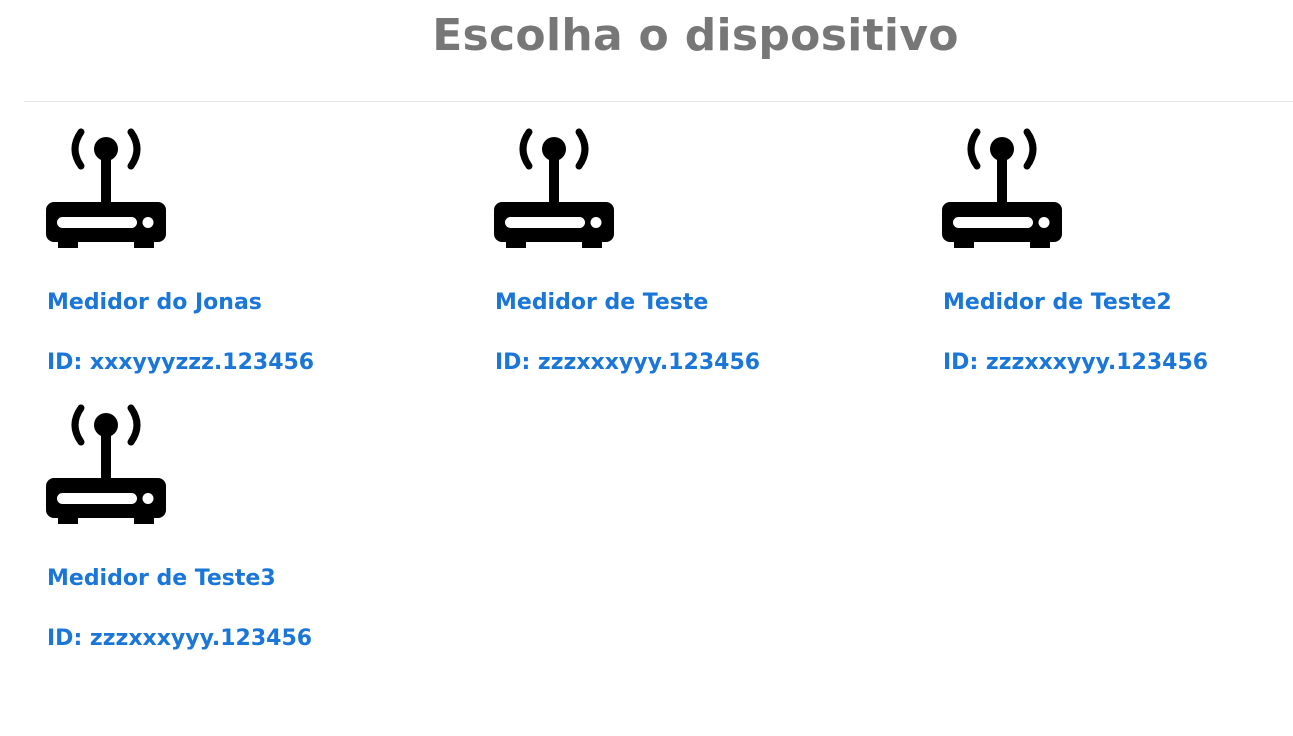 This screenshot has width=1293, height=736. I want to click on device-card: Medidor de Teste2 ID: zzzxxxyyy.123456, so click(1117, 262).